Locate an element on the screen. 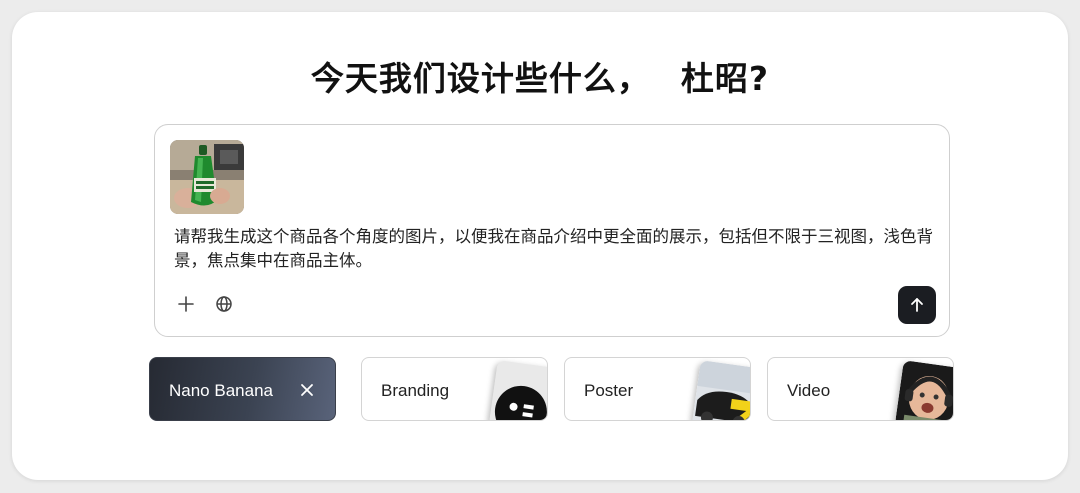 The width and height of the screenshot is (1080, 493). chip-branding: Branding is located at coordinates (454, 389).